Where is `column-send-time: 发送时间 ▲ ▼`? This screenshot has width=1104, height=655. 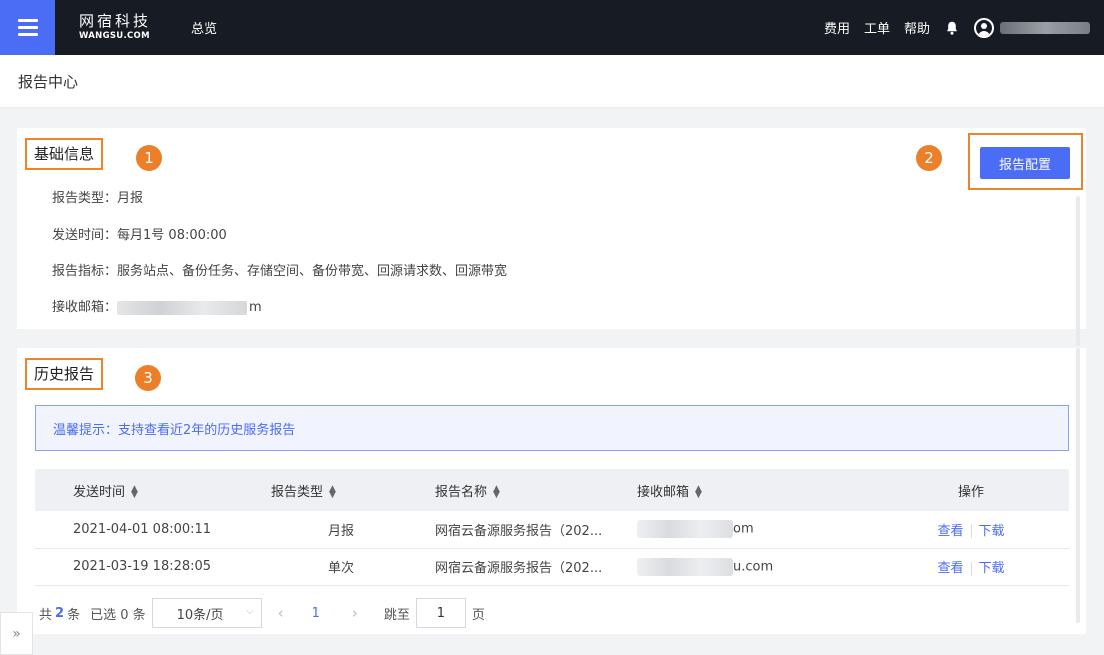
column-send-time: 发送时间 ▲ ▼ is located at coordinates (153, 490).